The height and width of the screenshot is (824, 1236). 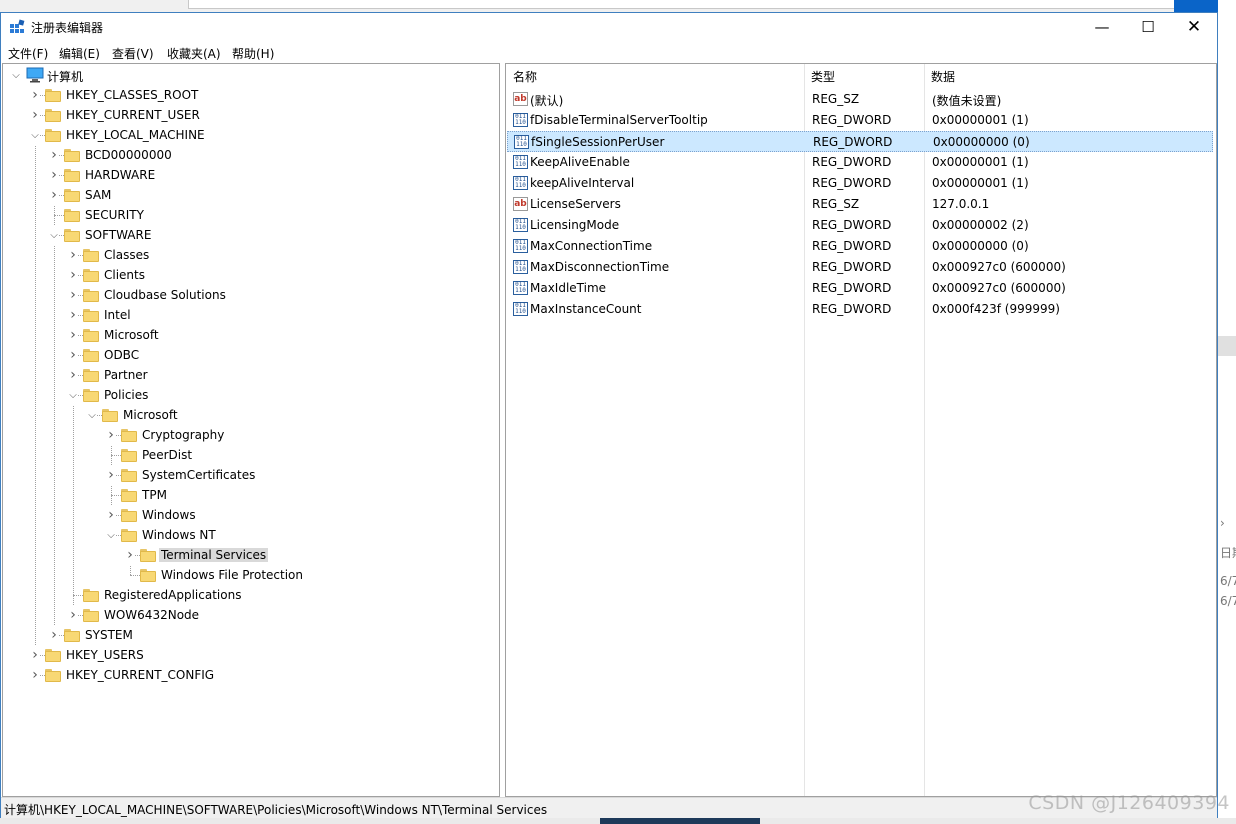 What do you see at coordinates (999, 267) in the screenshot?
I see `value-data: 0x000927c0 (600000)` at bounding box center [999, 267].